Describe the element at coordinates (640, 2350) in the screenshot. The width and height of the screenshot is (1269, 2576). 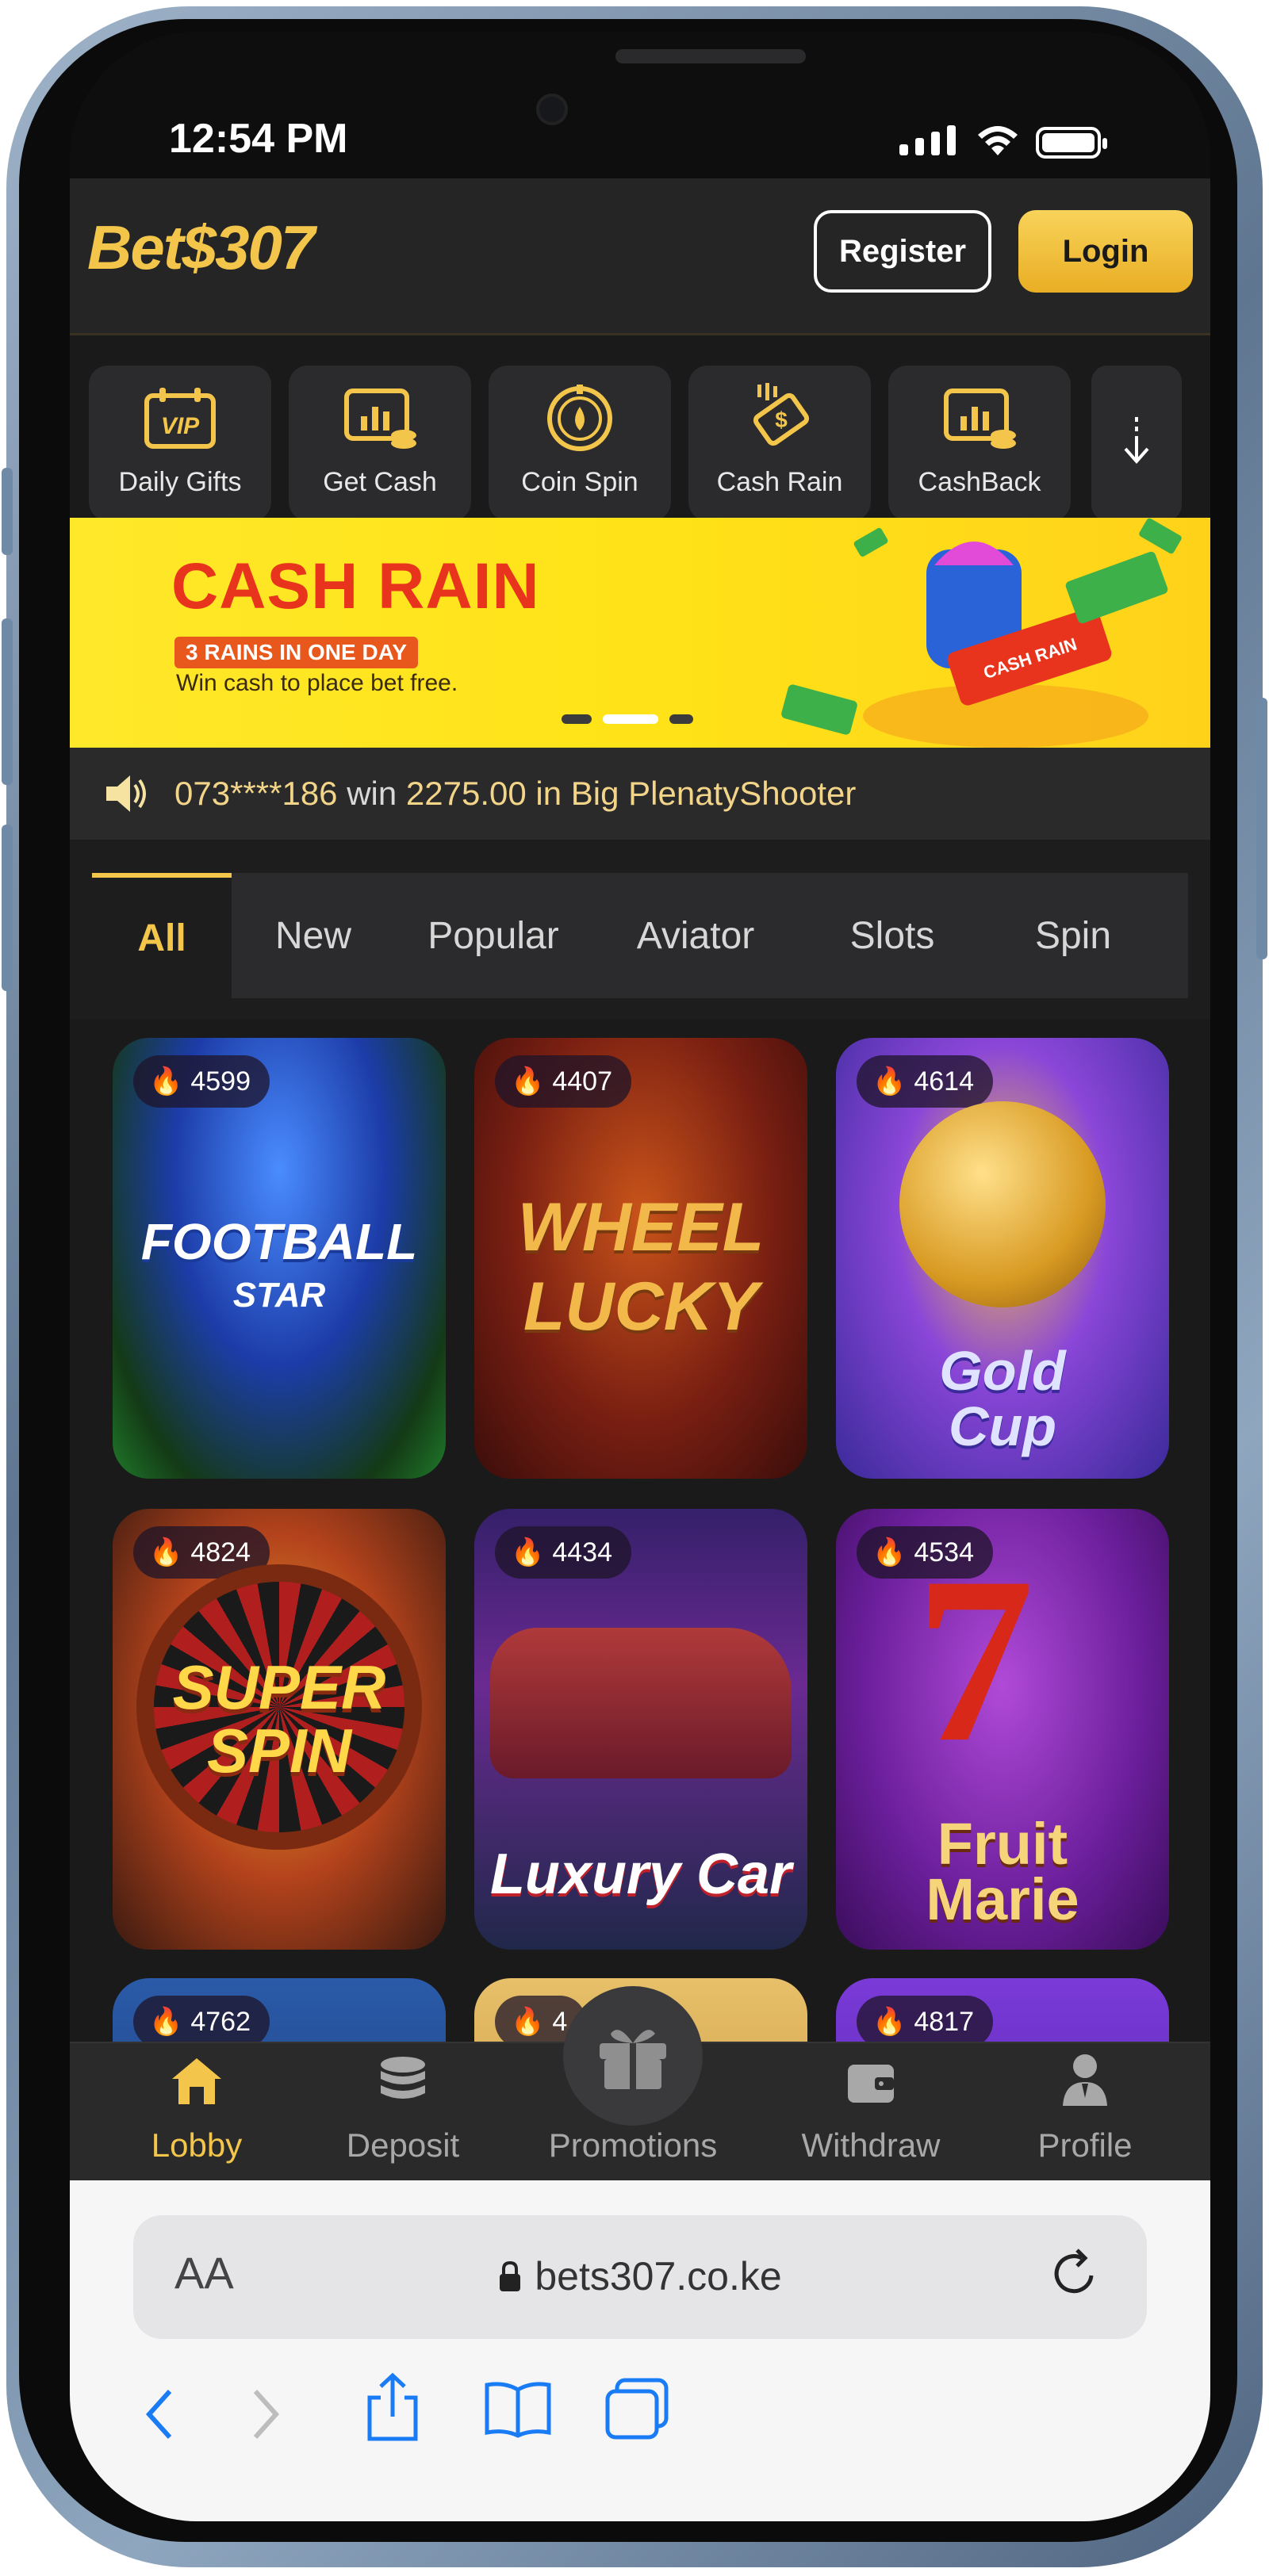
I see `browser-chrome: AA bets307.co.ke` at that location.